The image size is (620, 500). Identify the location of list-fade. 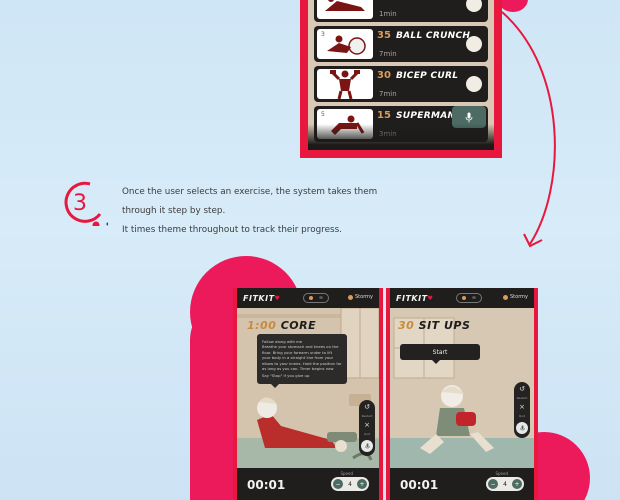
(401, 137).